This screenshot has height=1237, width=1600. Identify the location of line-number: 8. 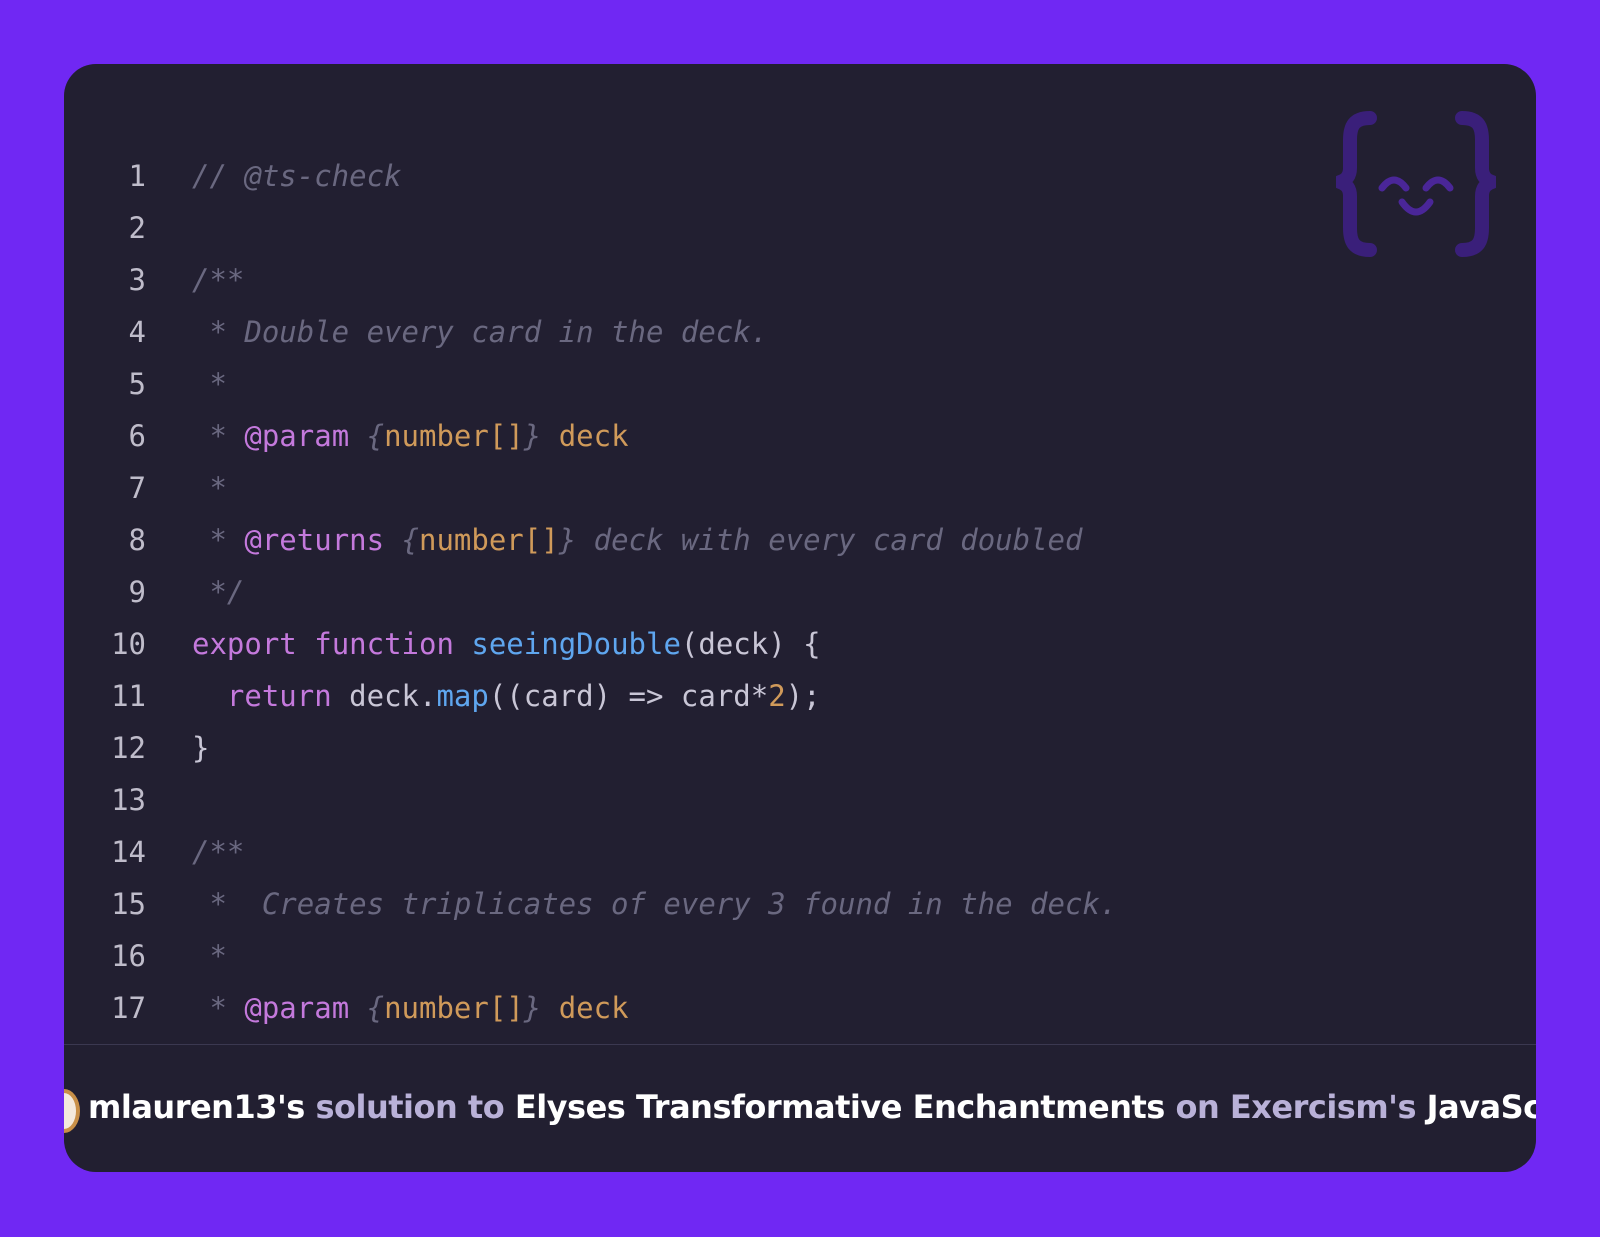
(137, 540).